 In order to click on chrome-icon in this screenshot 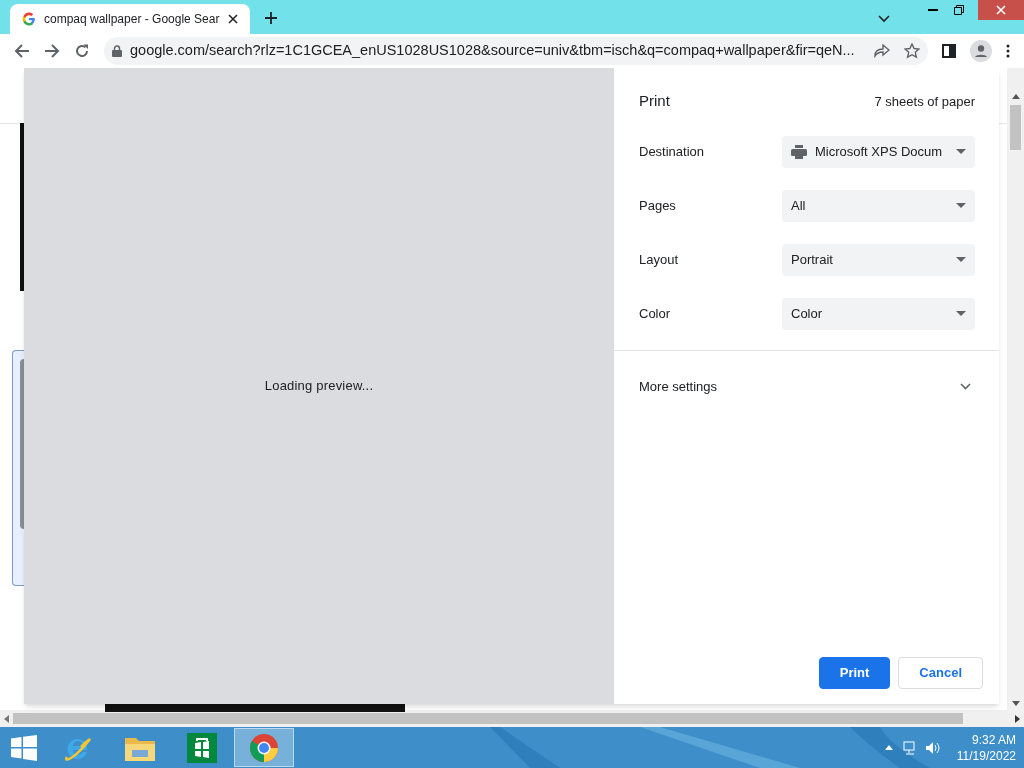, I will do `click(264, 747)`.